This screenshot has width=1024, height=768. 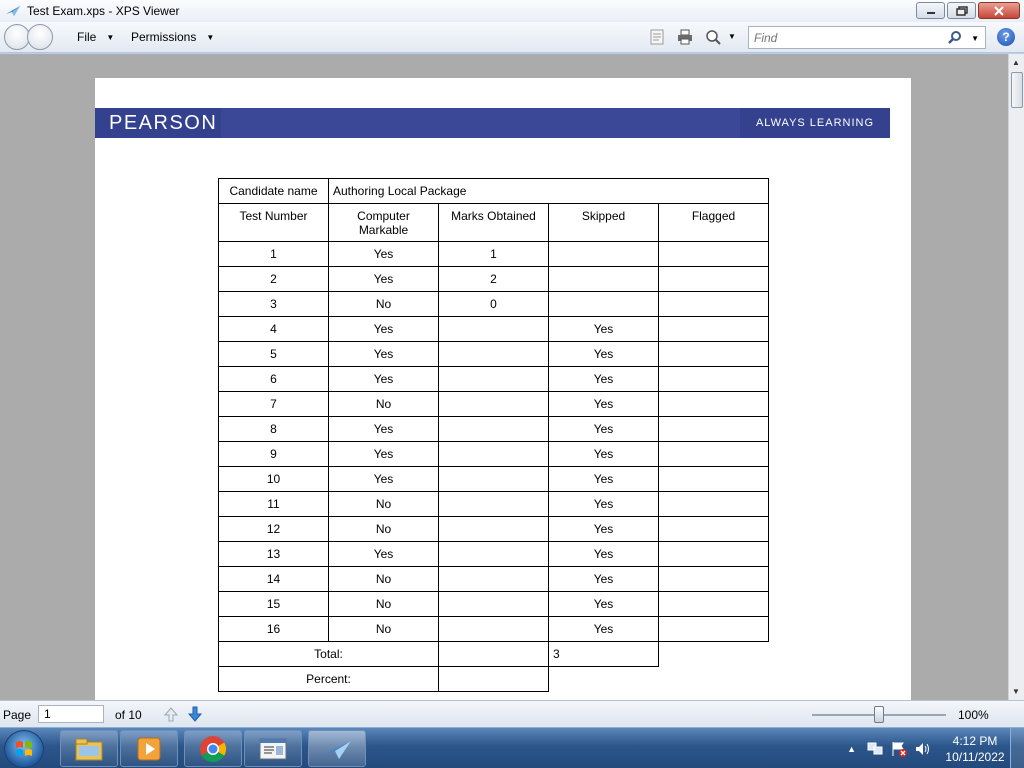 What do you see at coordinates (273, 429) in the screenshot?
I see `cell-test-number: 8` at bounding box center [273, 429].